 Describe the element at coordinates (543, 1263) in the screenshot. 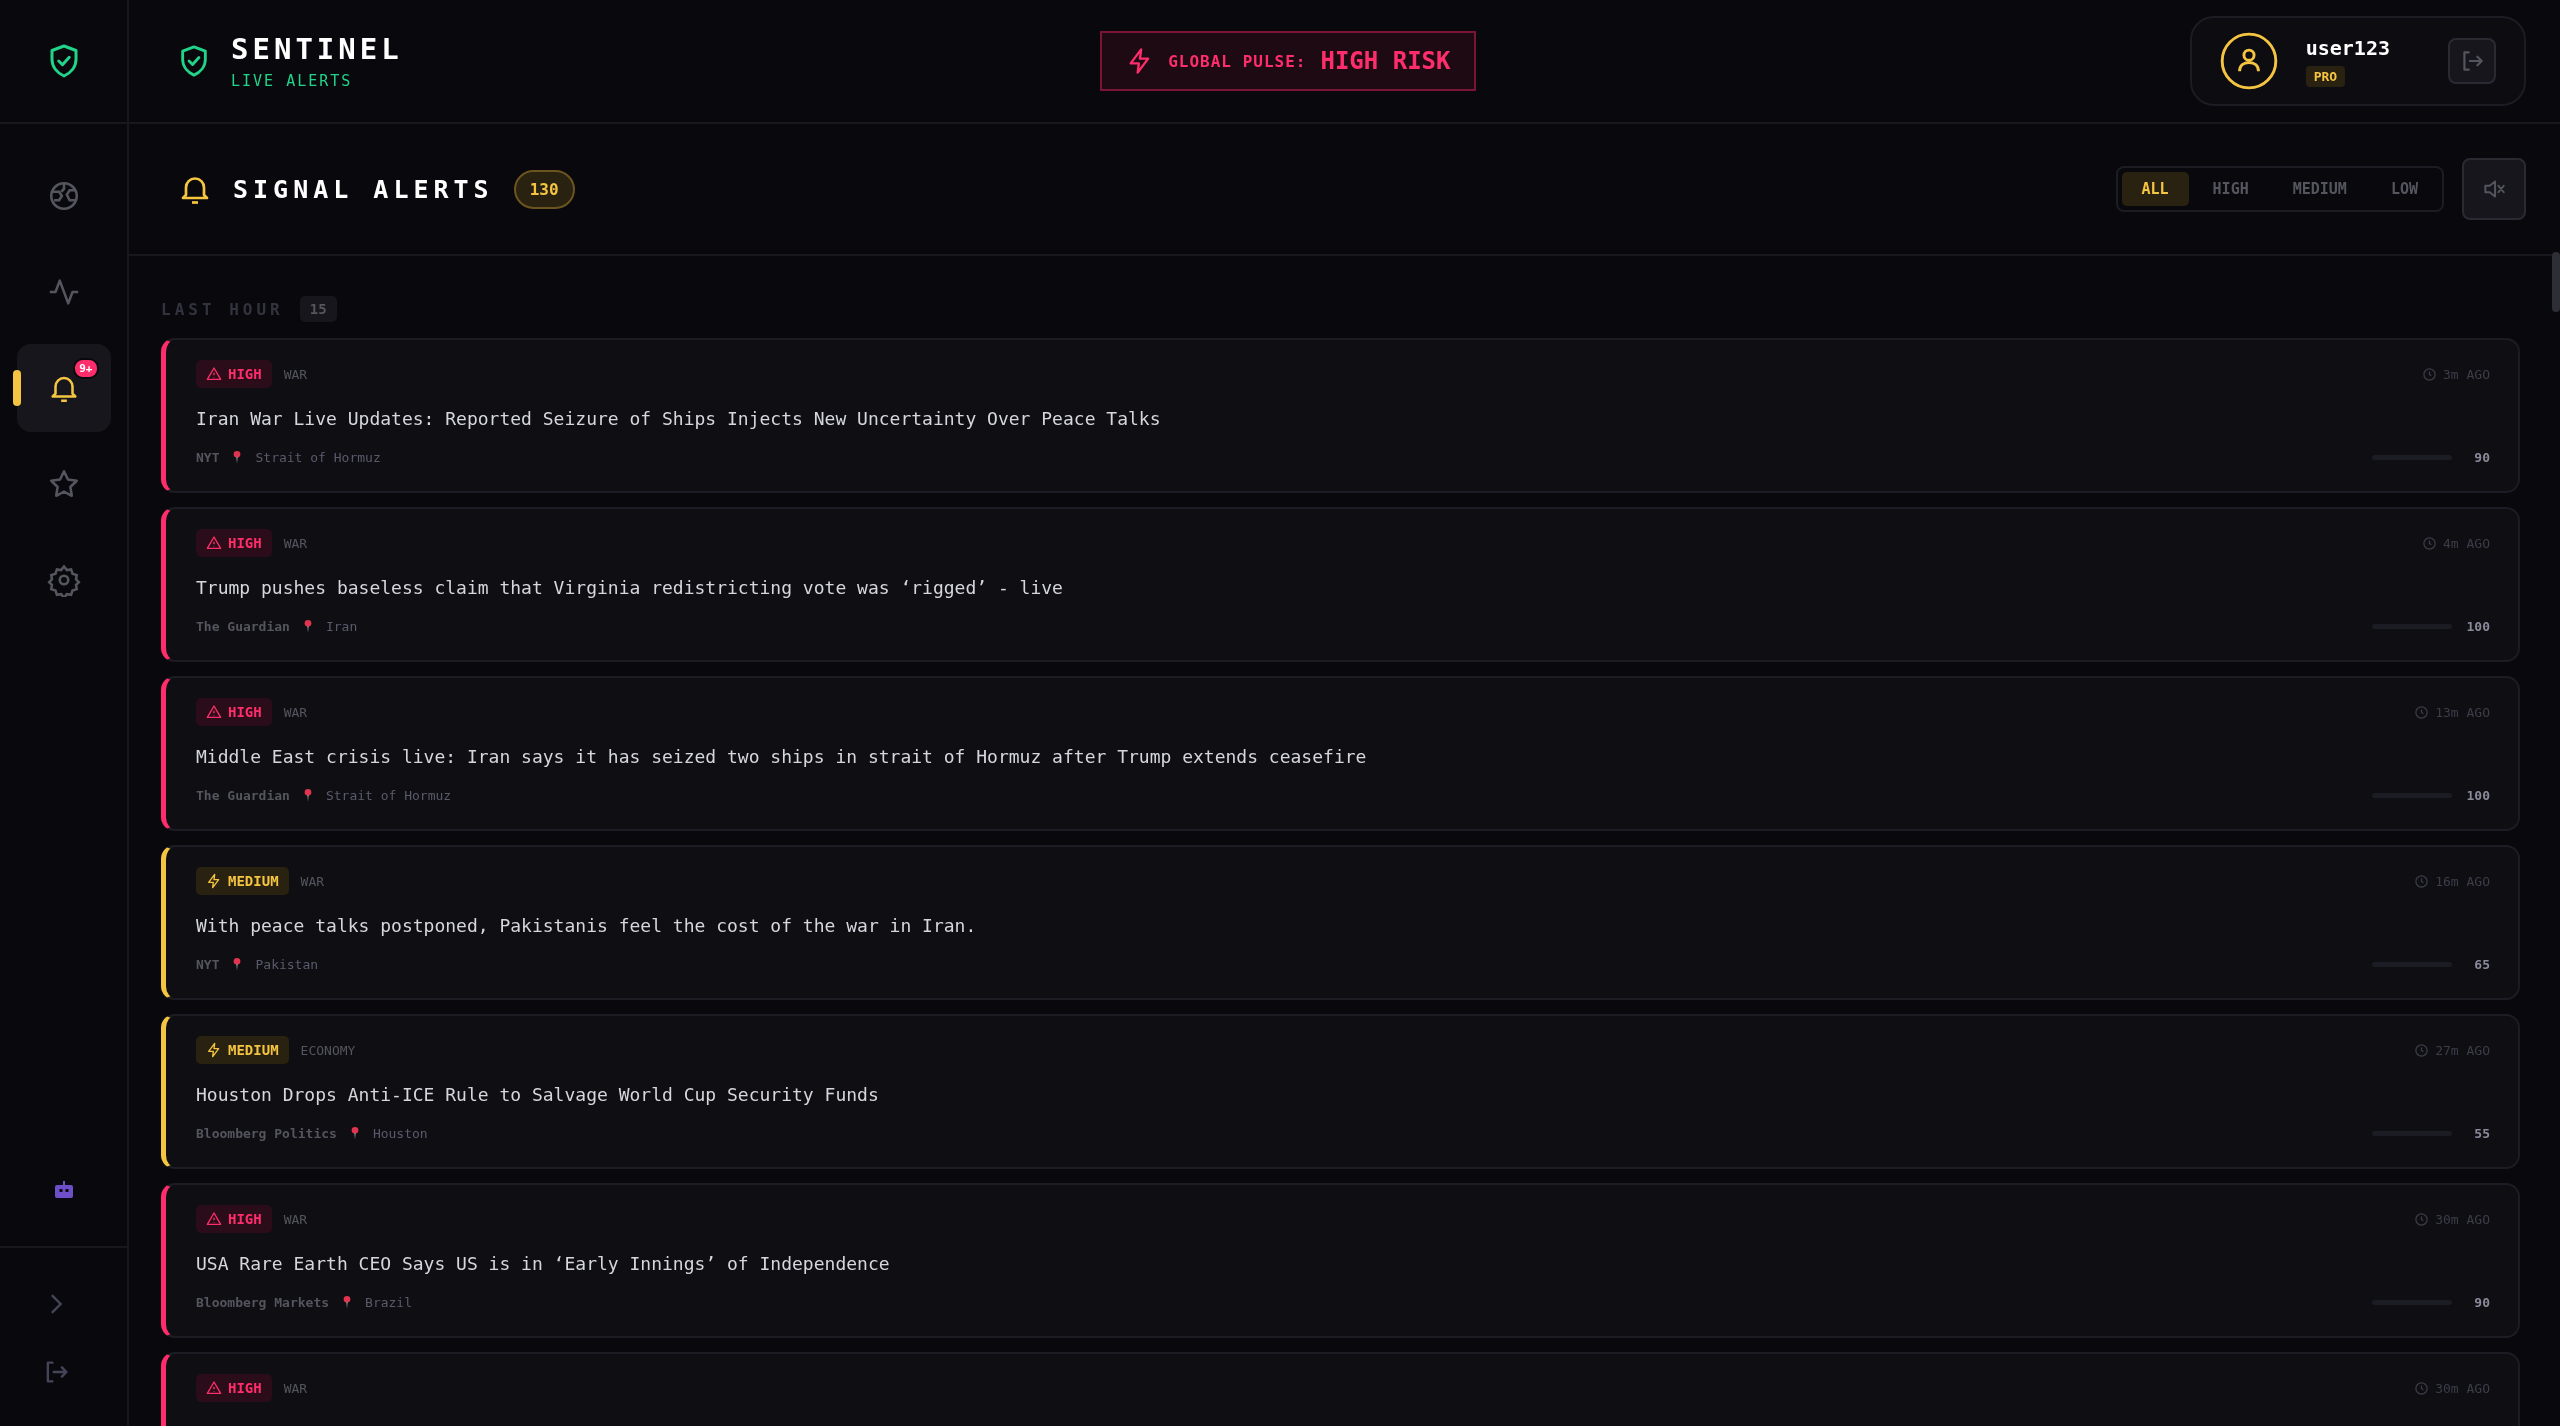

I see `alert-title: USA Rare Earth CEO Says US is in ‘Early Innings’ of Independence` at that location.